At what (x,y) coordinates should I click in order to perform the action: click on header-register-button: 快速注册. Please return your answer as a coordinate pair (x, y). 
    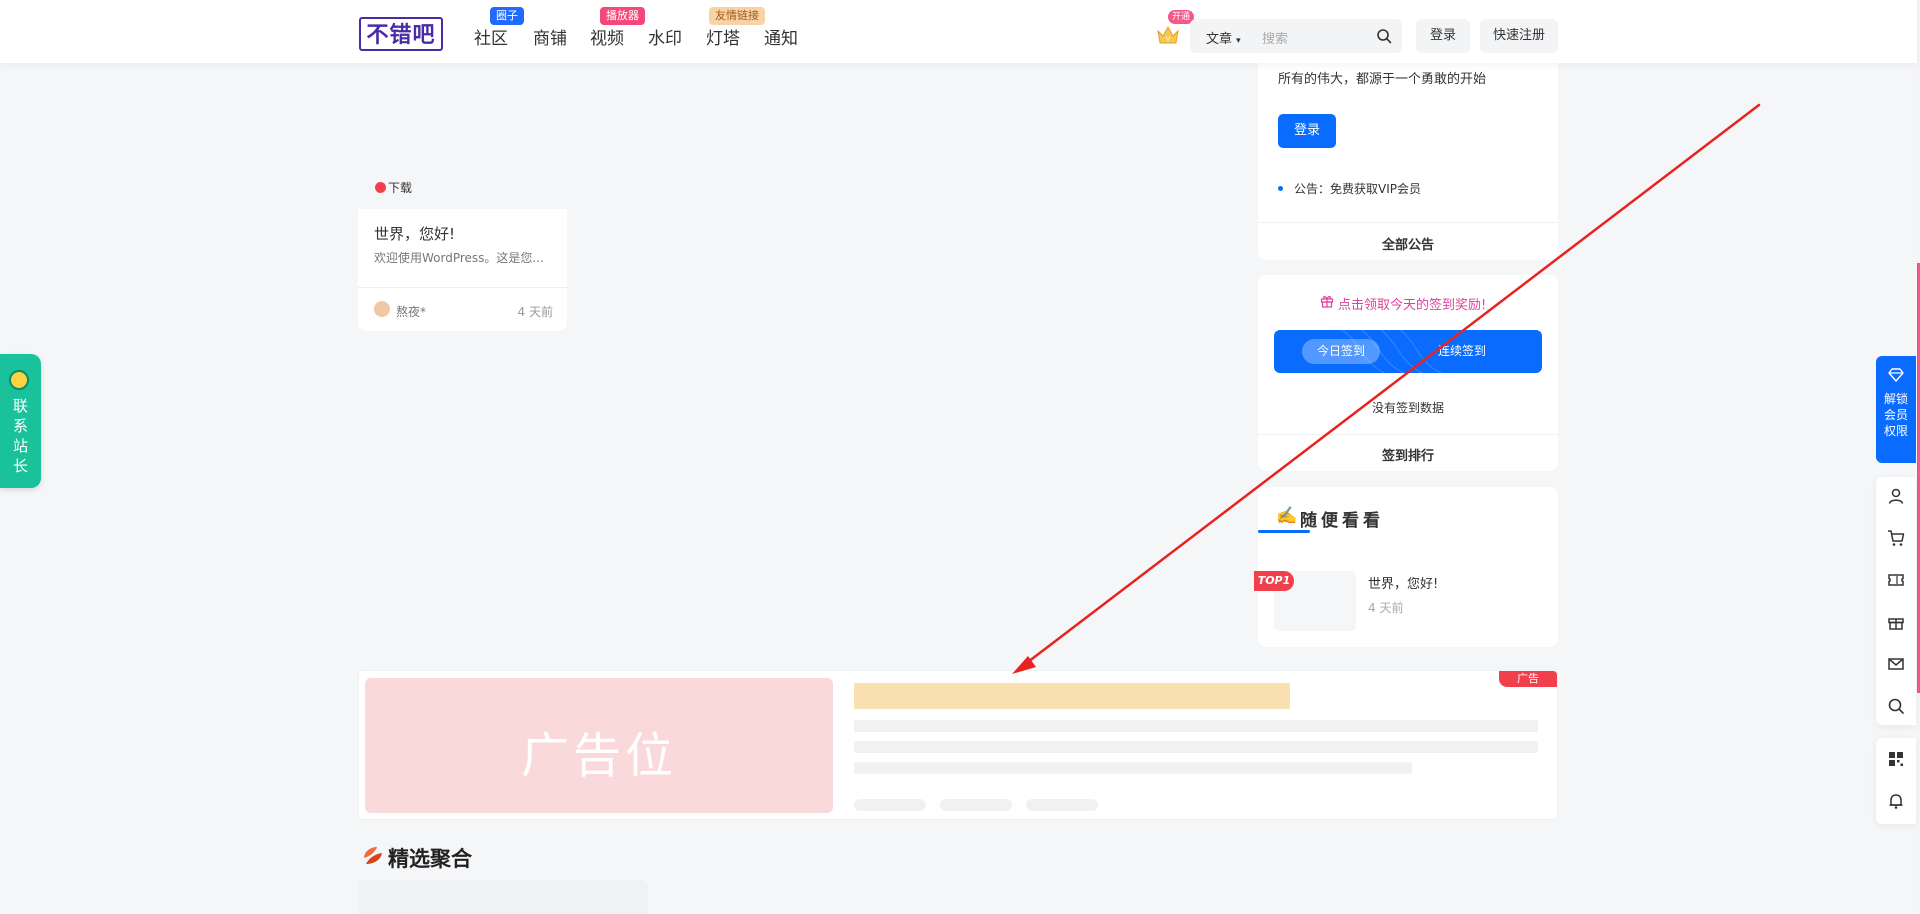
    Looking at the image, I should click on (1519, 36).